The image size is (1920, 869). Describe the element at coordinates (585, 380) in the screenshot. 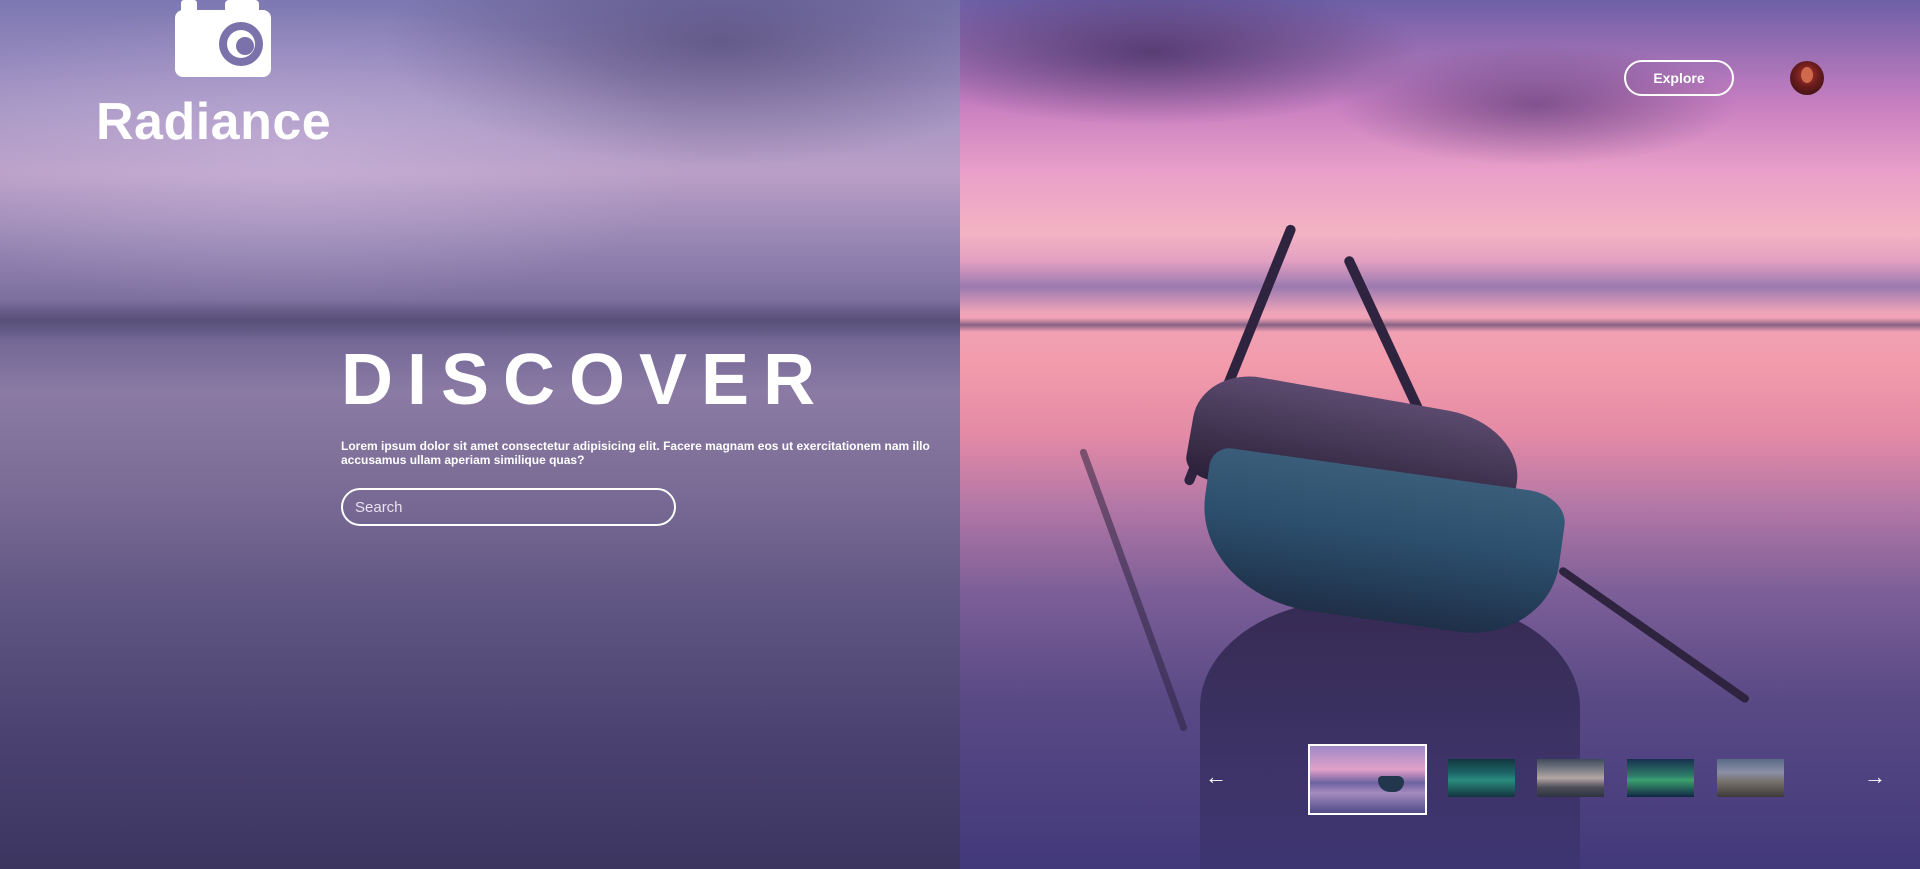

I see `hero-title: DISCOVER` at that location.